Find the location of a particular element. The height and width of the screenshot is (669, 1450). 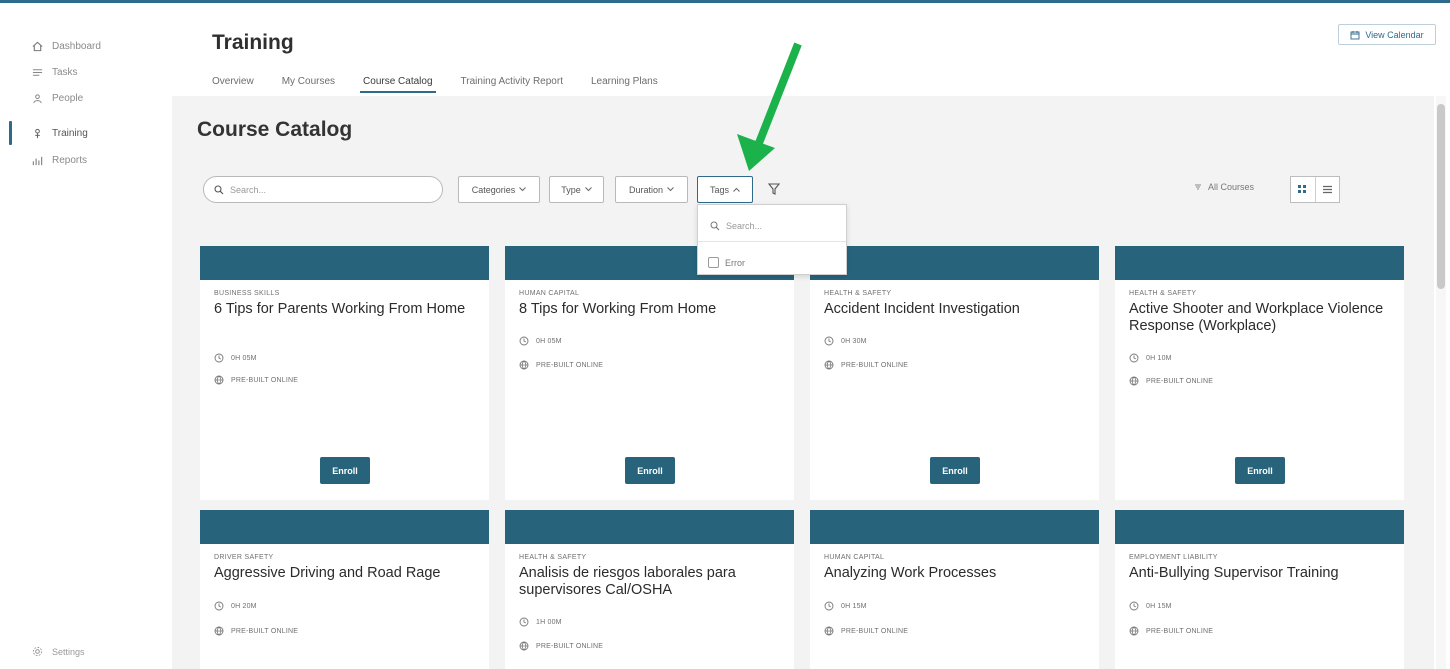

all-courses-filter: All Courses is located at coordinates (1224, 187).